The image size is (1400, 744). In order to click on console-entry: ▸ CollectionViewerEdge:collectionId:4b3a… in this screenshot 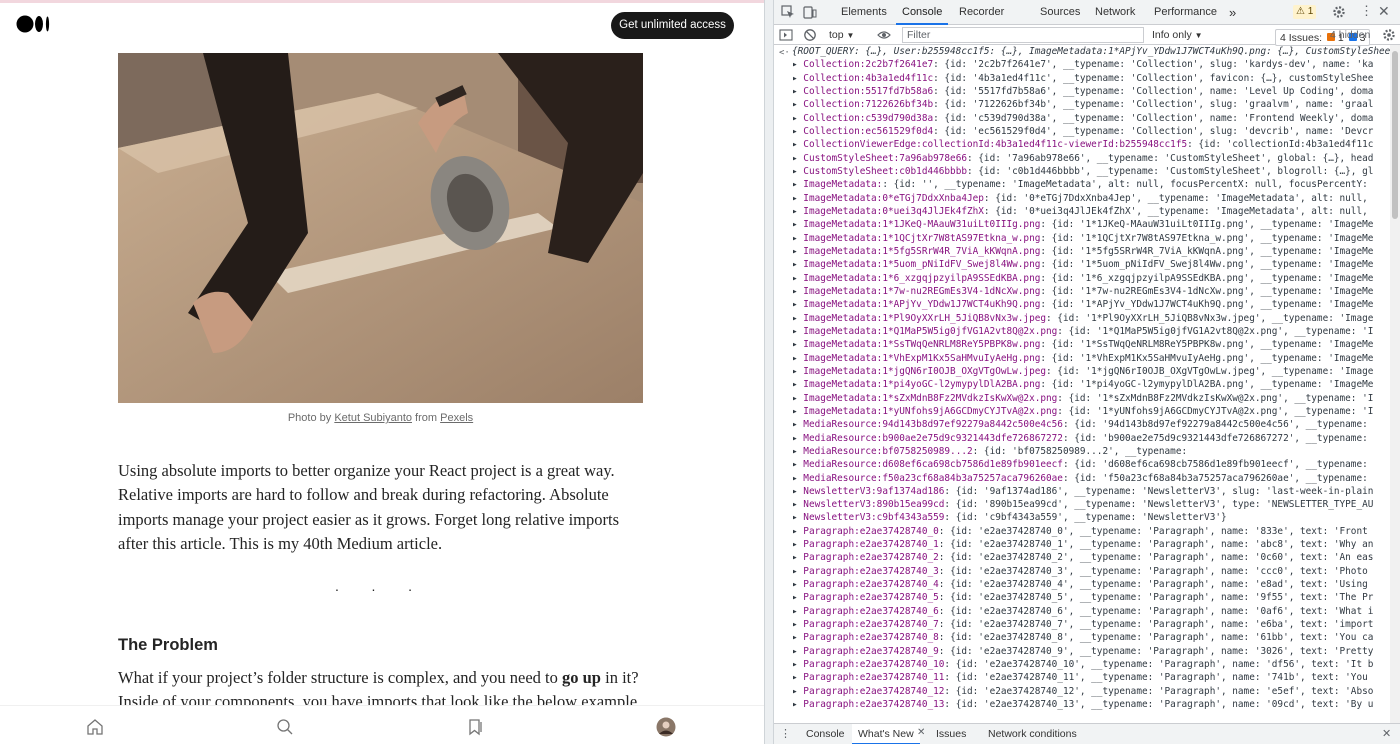, I will do `click(1091, 144)`.